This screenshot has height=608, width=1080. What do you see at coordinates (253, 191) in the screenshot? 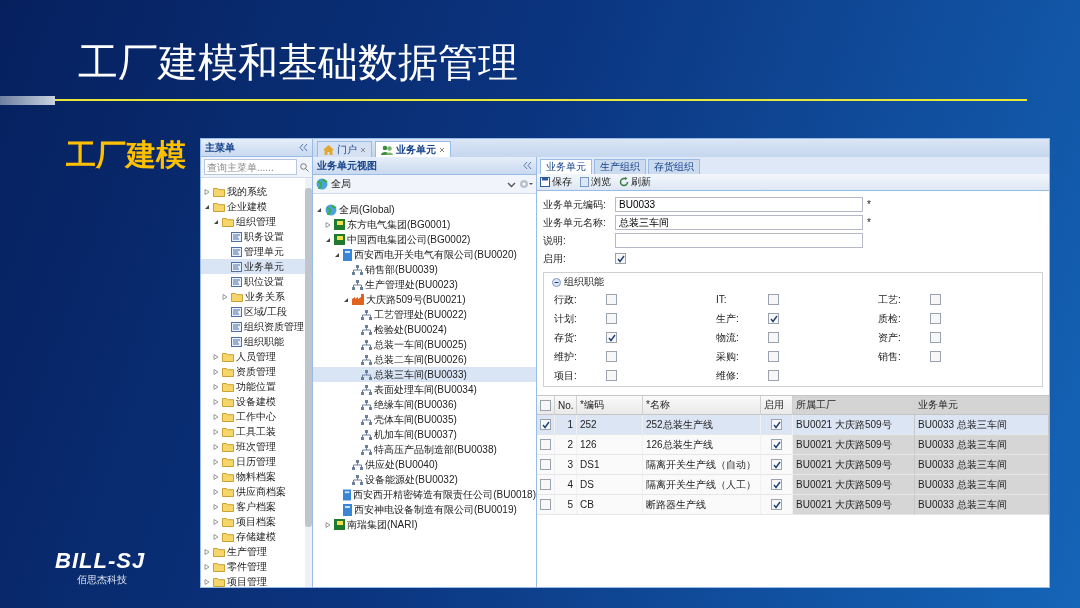
I see `tree-item: 我的系统` at bounding box center [253, 191].